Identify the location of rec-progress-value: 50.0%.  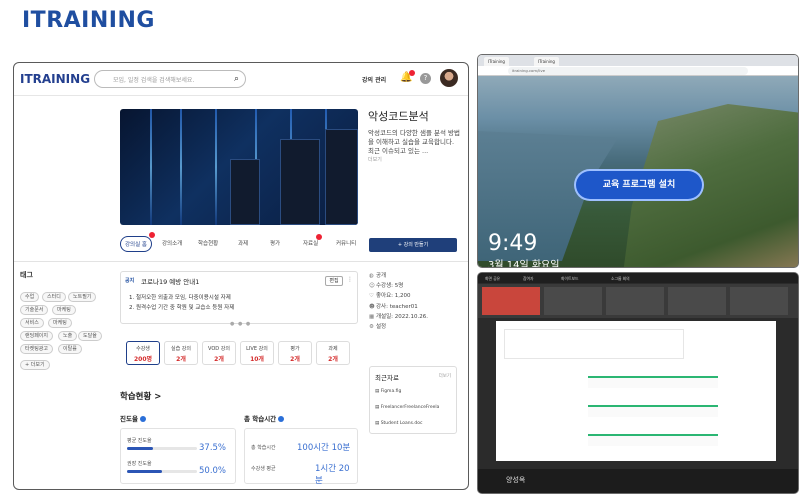
(213, 471).